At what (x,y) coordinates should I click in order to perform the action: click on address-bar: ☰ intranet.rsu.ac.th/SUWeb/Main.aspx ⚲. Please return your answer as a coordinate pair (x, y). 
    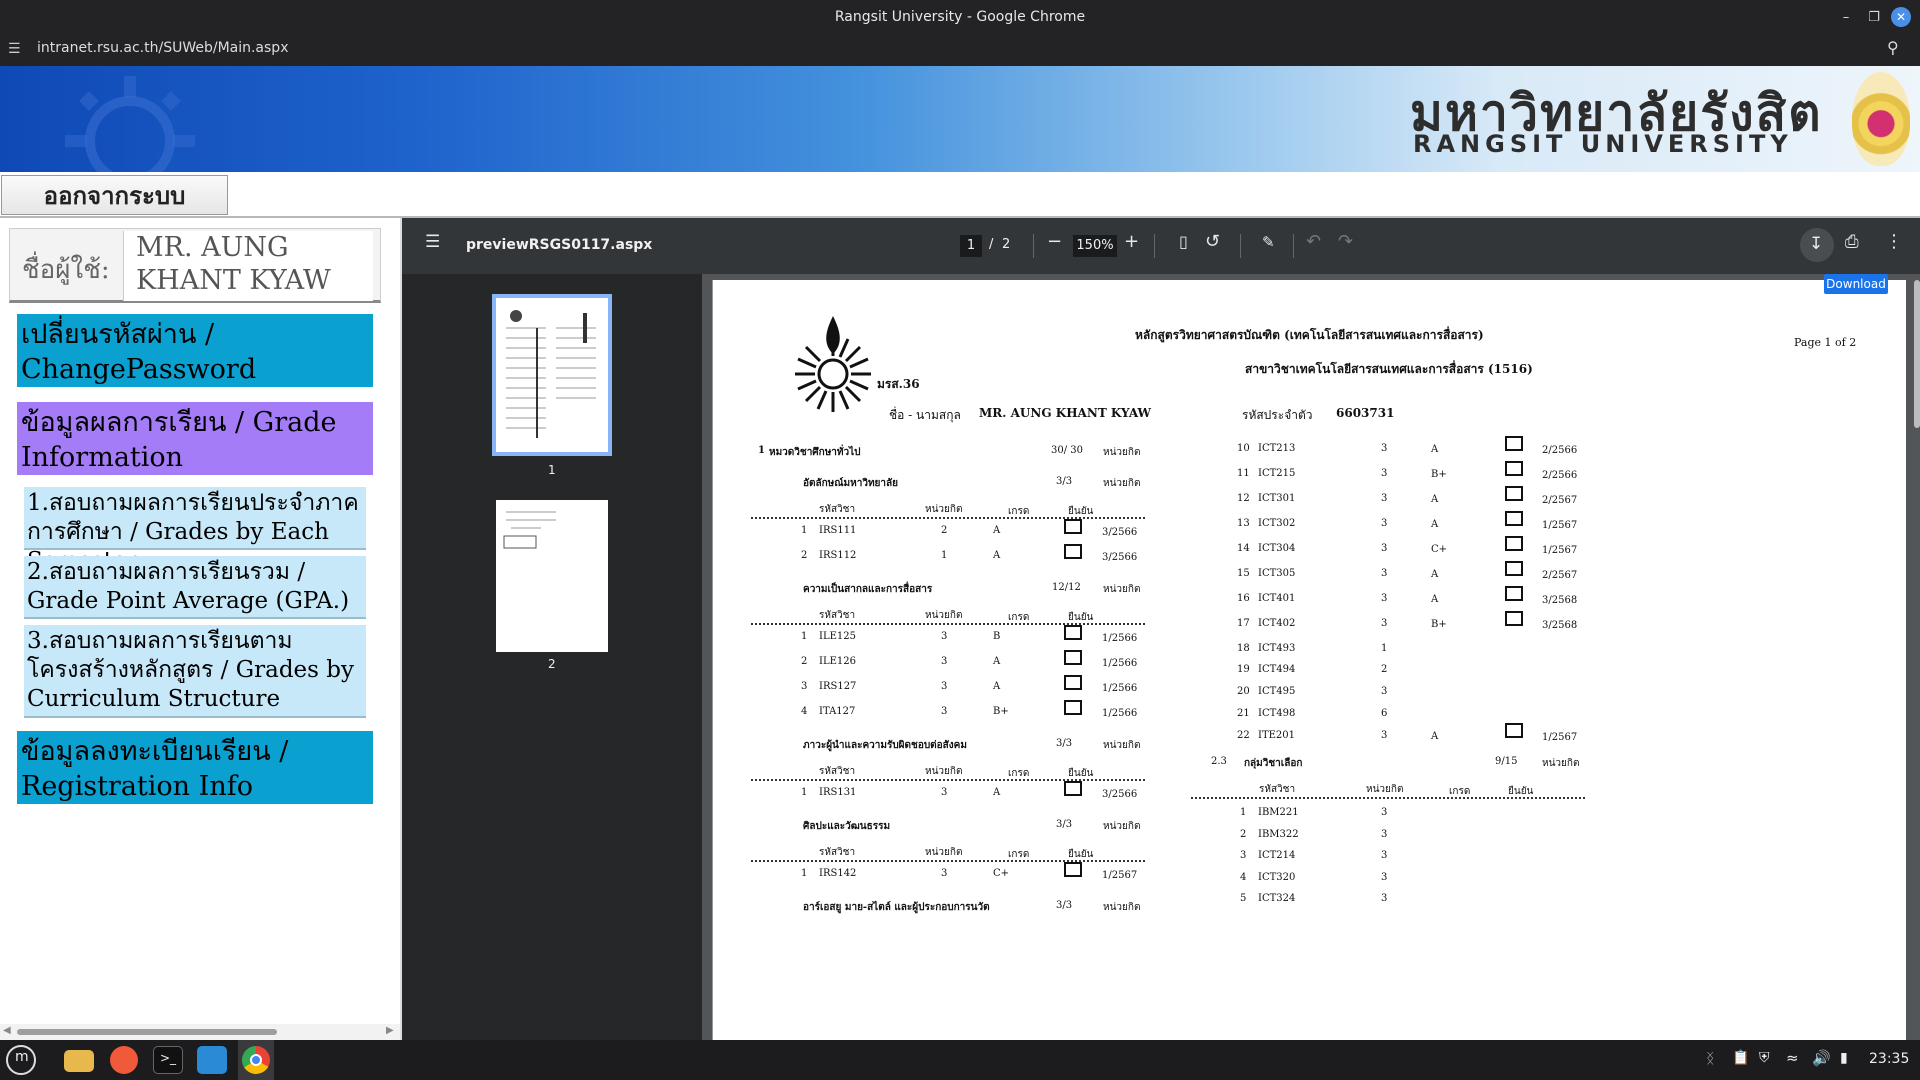
    Looking at the image, I should click on (960, 49).